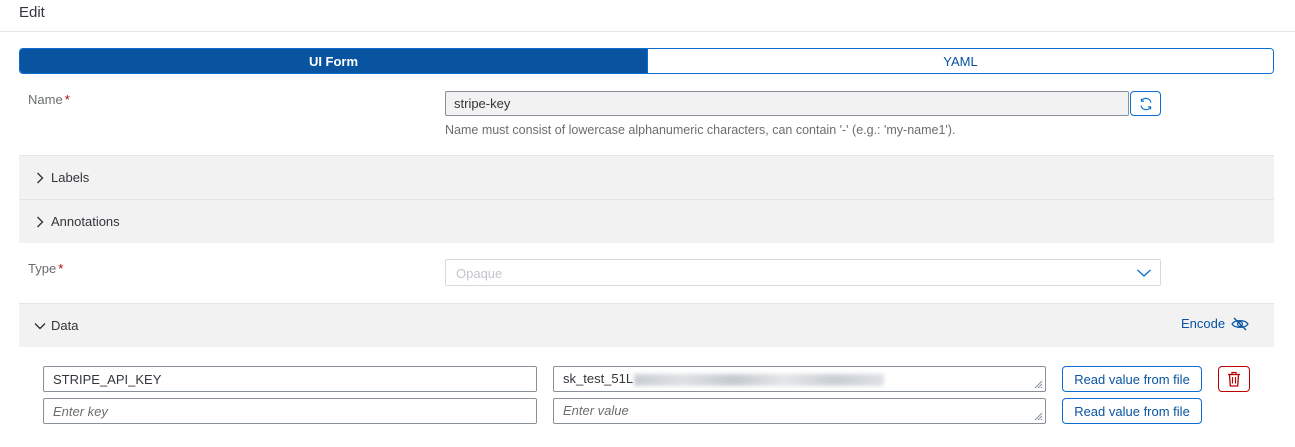 Image resolution: width=1295 pixels, height=447 pixels. I want to click on data-panel-title: Data, so click(65, 325).